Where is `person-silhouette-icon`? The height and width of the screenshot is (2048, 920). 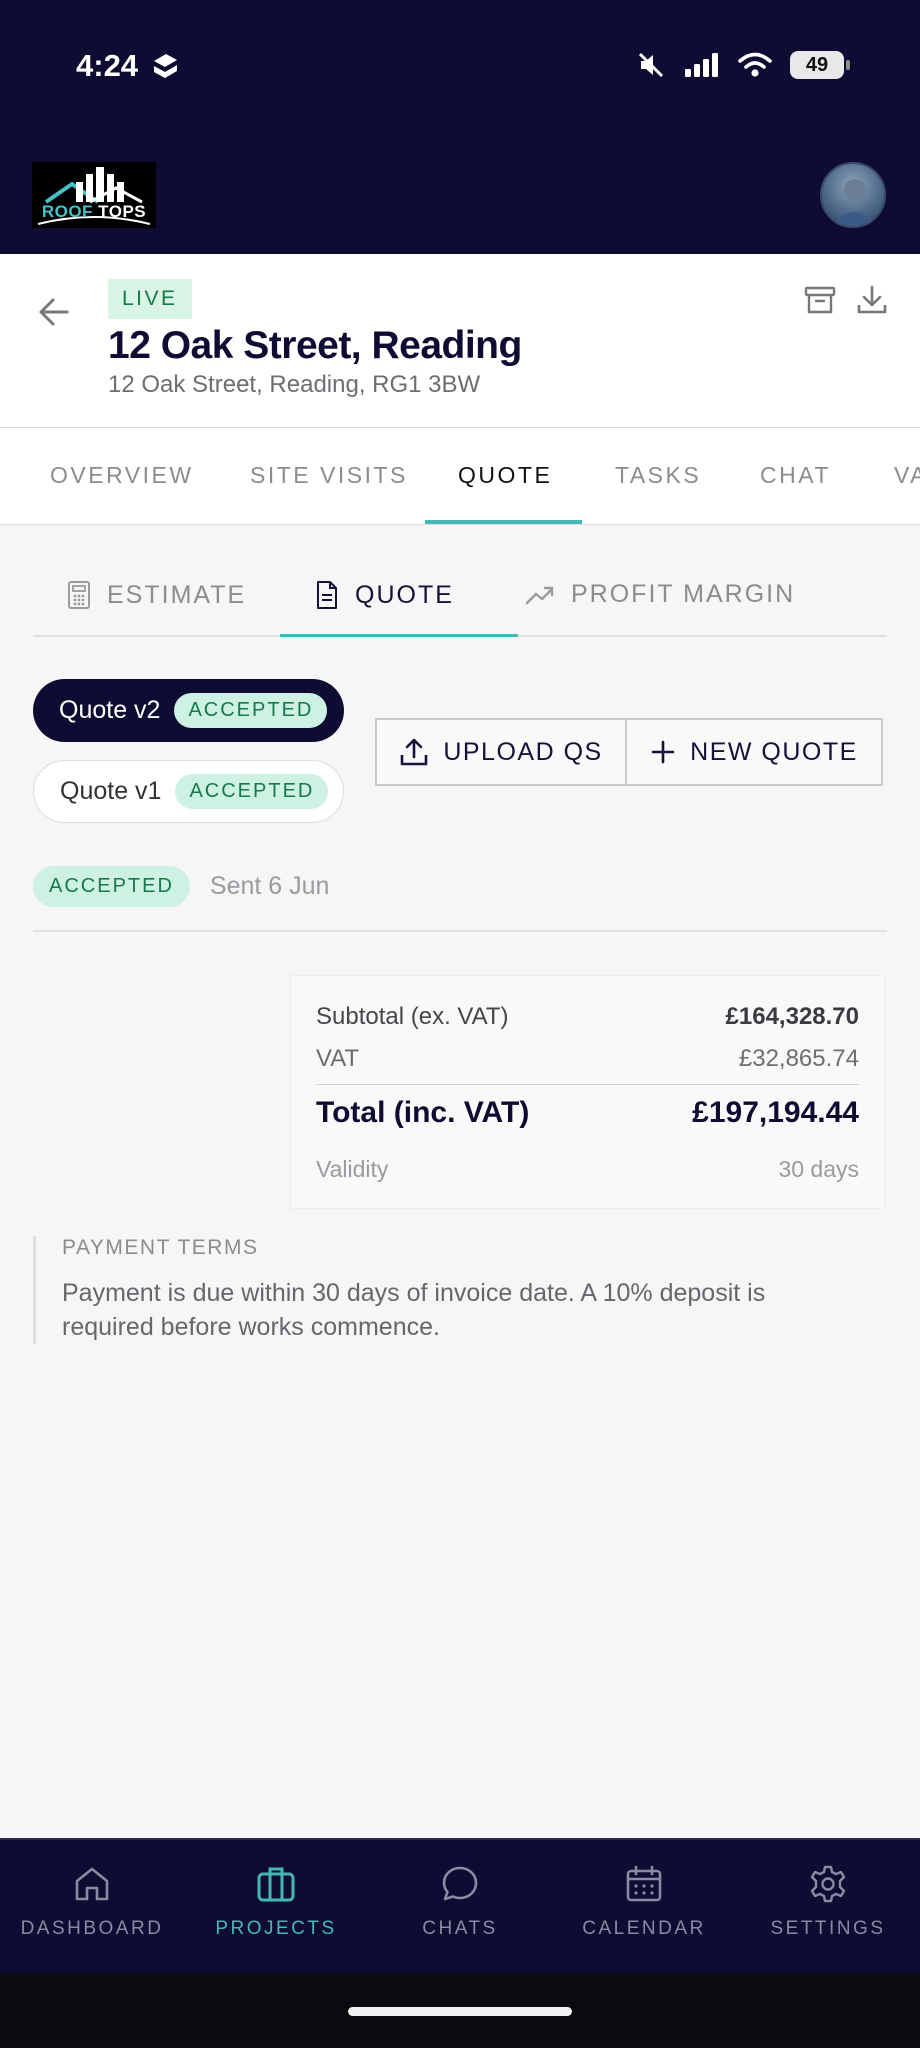 person-silhouette-icon is located at coordinates (855, 202).